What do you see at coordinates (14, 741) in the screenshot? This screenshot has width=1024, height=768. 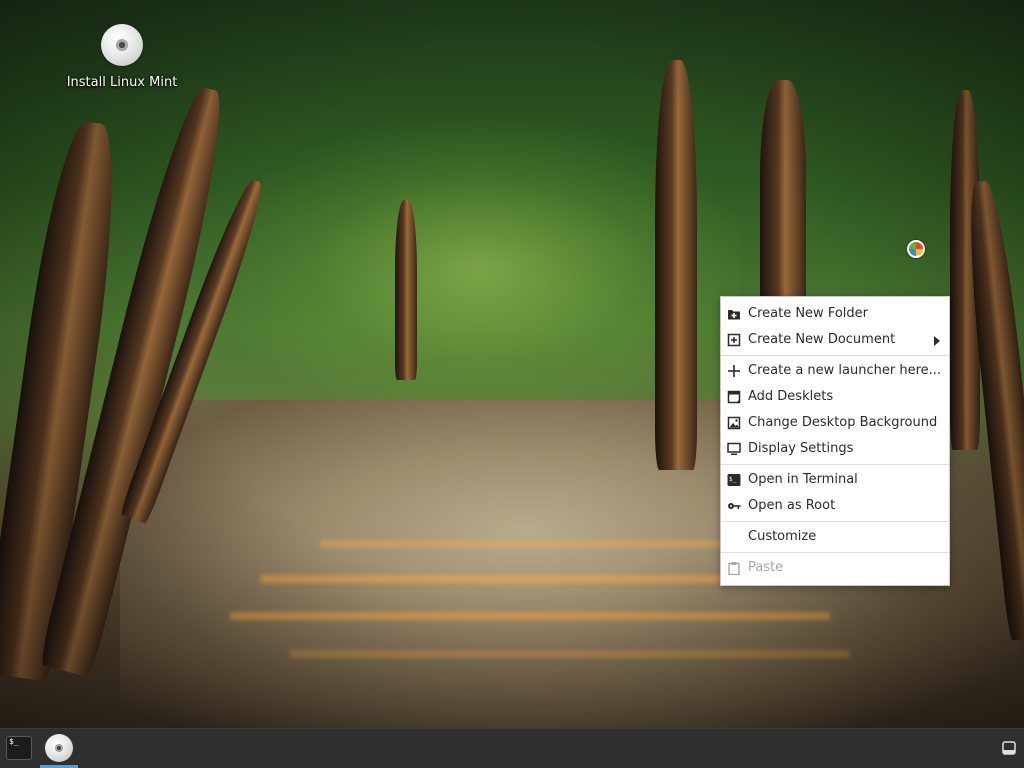 I see `terminal-prompt: $_` at bounding box center [14, 741].